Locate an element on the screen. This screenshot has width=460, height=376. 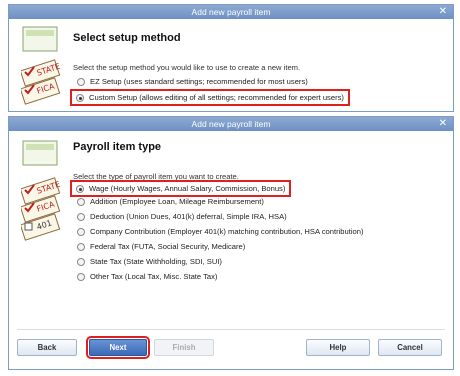
other-tax-radio is located at coordinates (81, 276).